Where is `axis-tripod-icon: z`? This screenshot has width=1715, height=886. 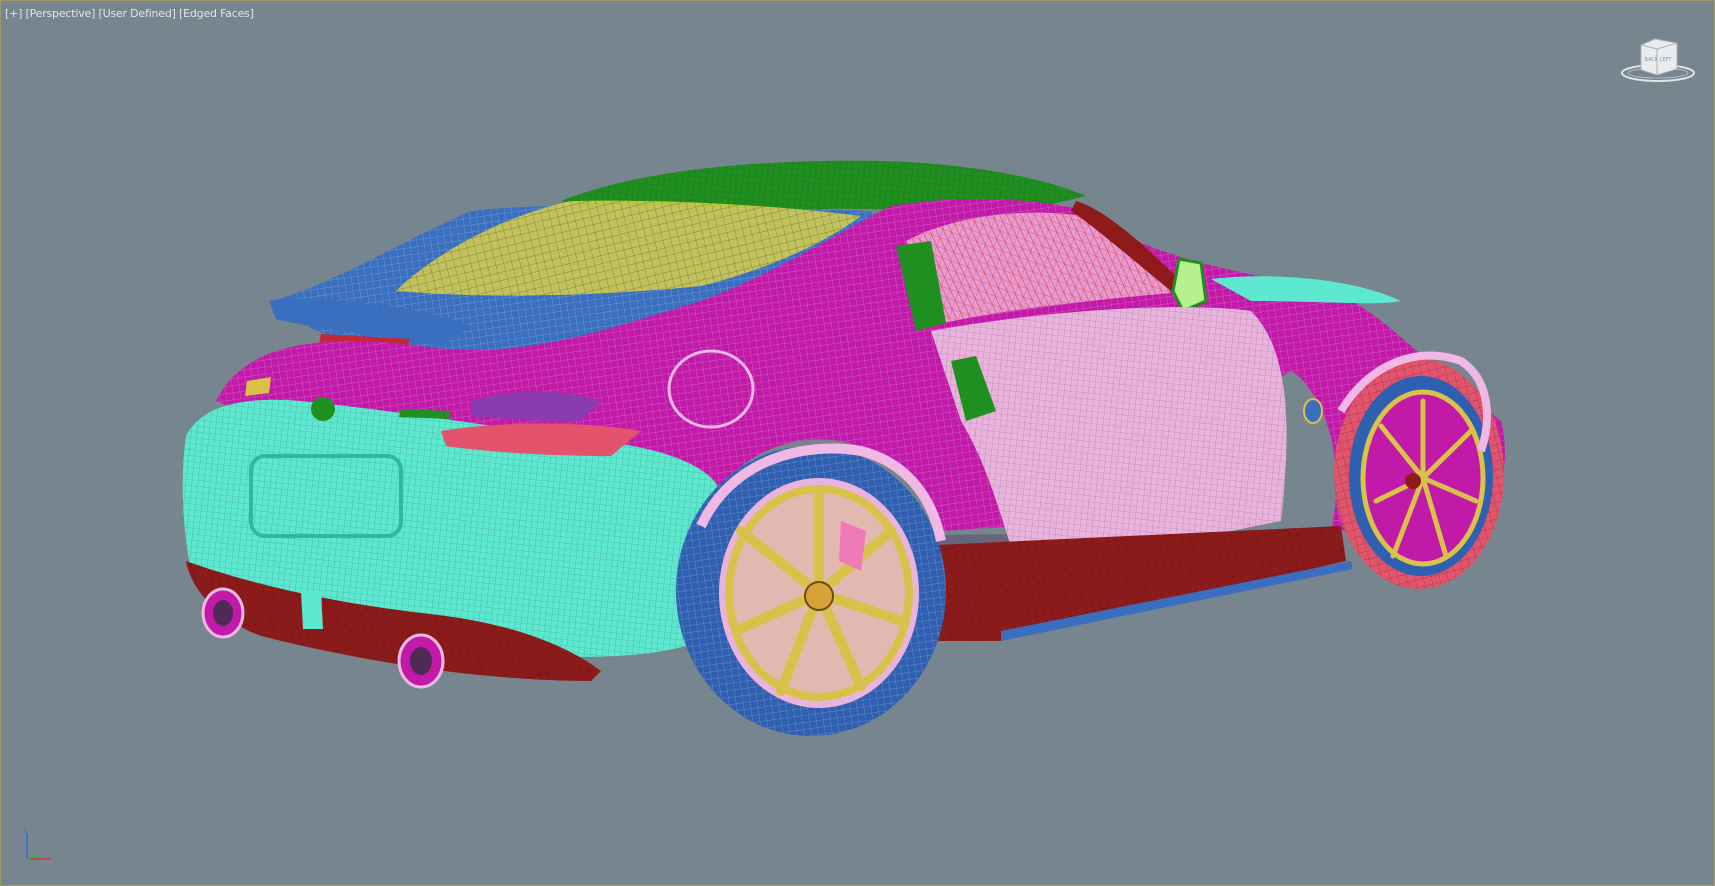
axis-tripod-icon: z is located at coordinates (37, 843).